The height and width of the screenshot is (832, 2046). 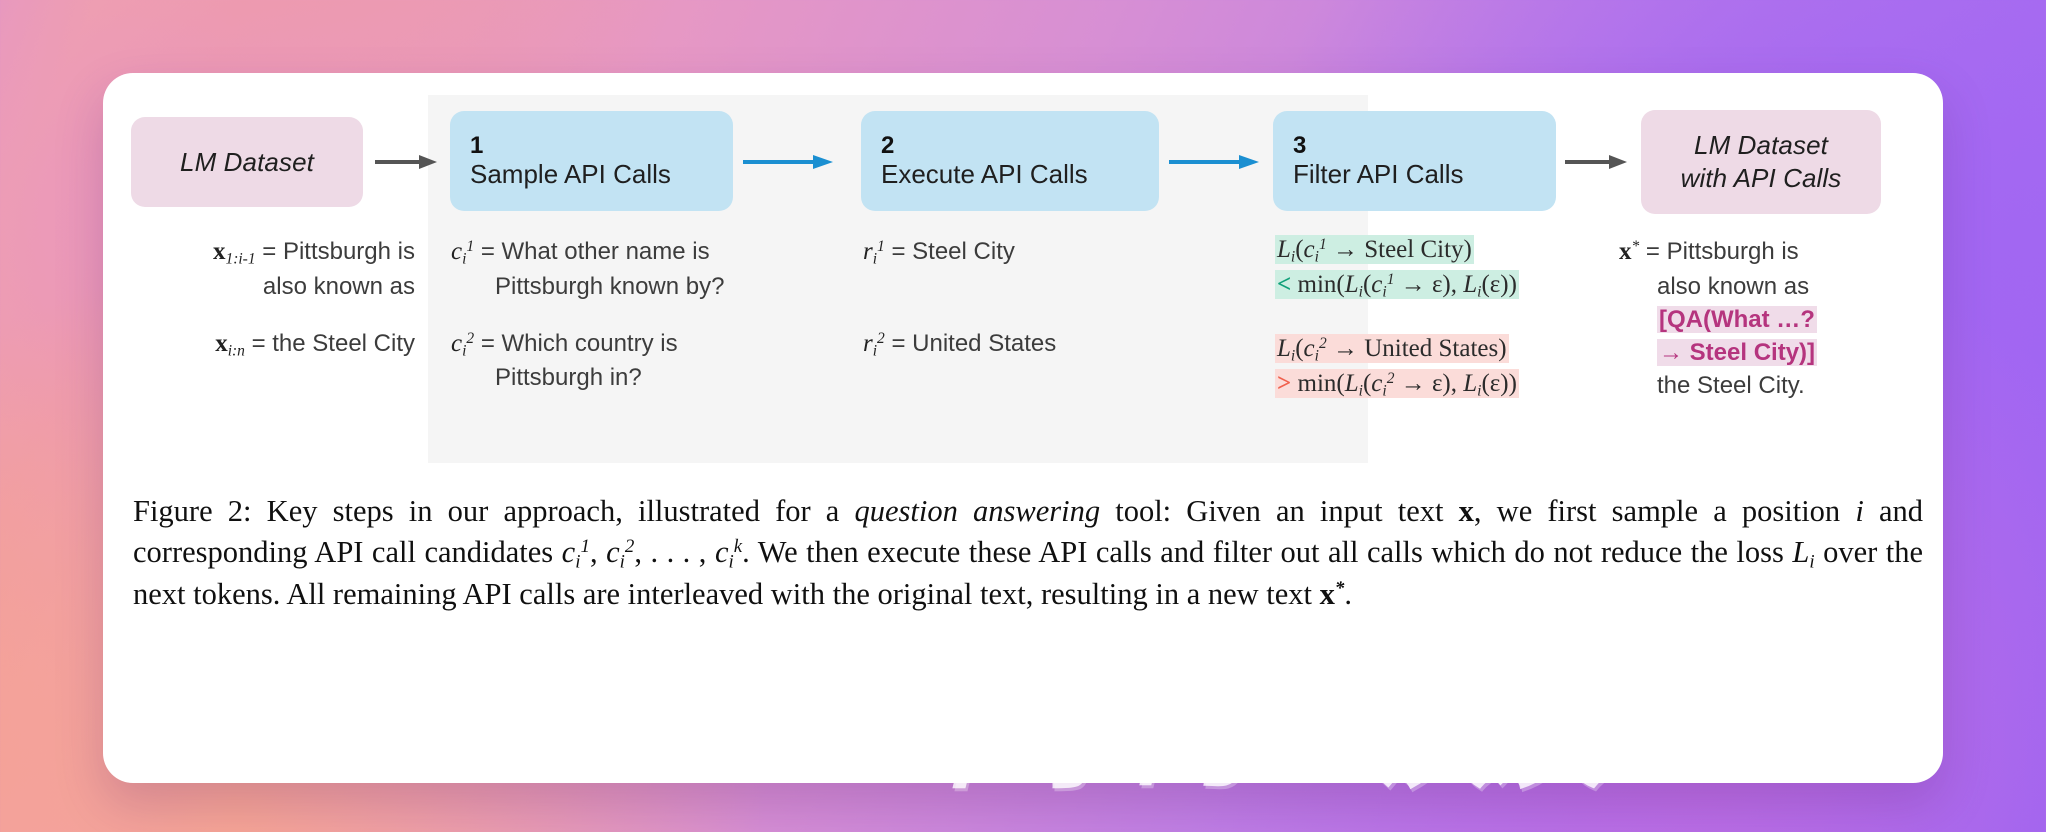 I want to click on node-step-3-label: Filter API Calls, so click(x=1378, y=174).